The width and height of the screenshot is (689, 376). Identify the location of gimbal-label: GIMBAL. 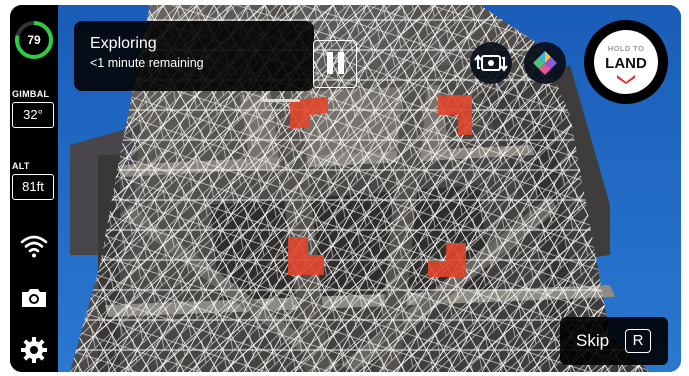
(31, 94).